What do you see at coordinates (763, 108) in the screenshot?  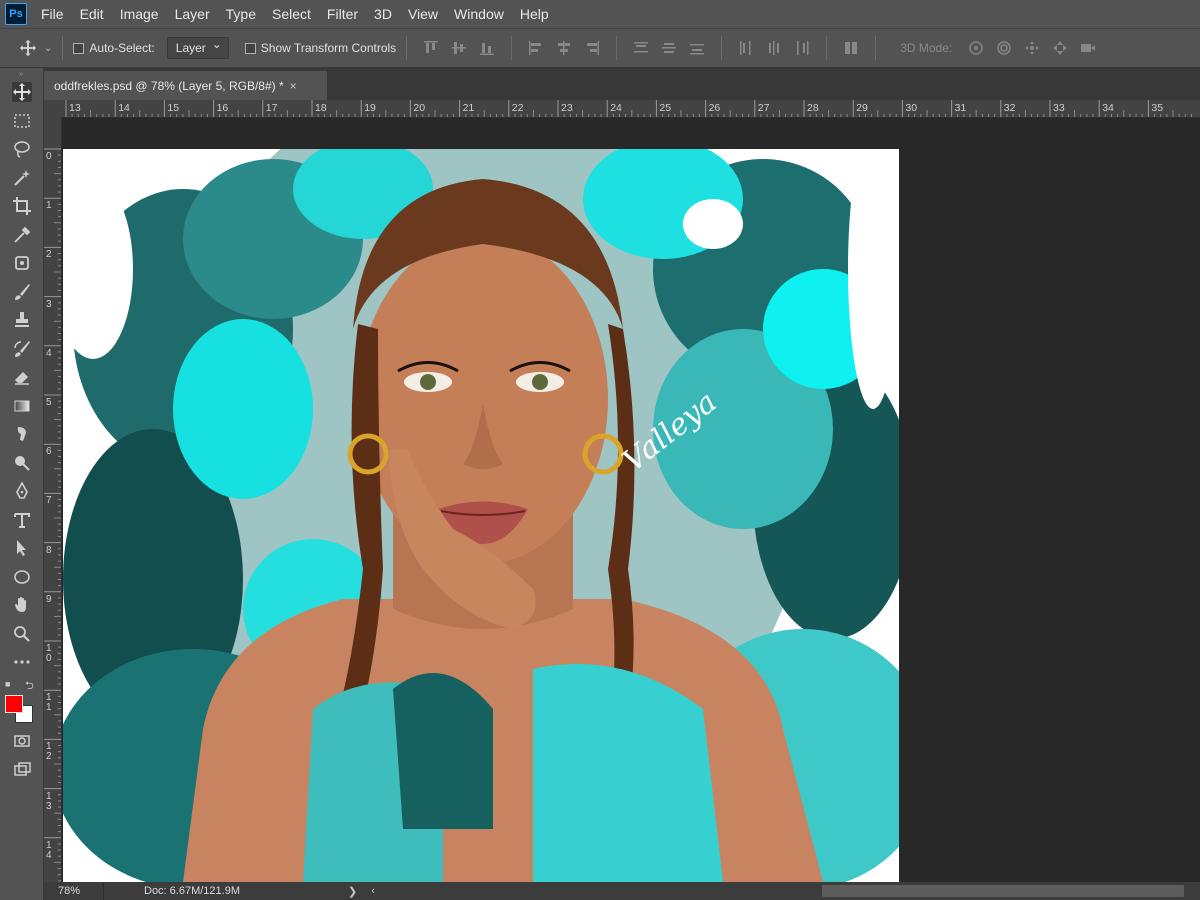 I see `ruler-label: 27` at bounding box center [763, 108].